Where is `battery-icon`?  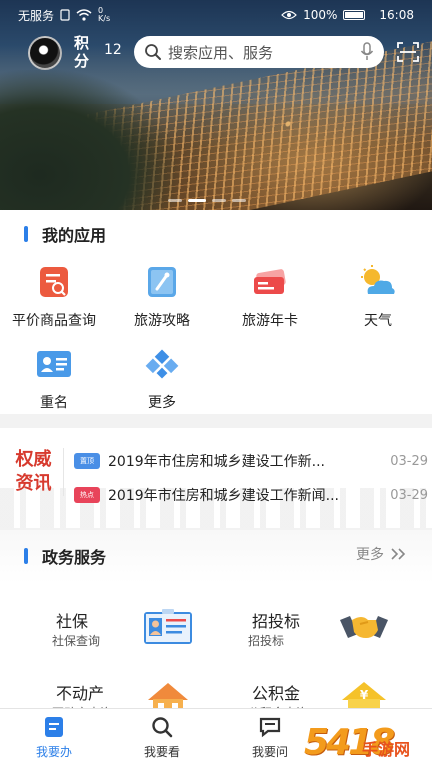 battery-icon is located at coordinates (354, 15).